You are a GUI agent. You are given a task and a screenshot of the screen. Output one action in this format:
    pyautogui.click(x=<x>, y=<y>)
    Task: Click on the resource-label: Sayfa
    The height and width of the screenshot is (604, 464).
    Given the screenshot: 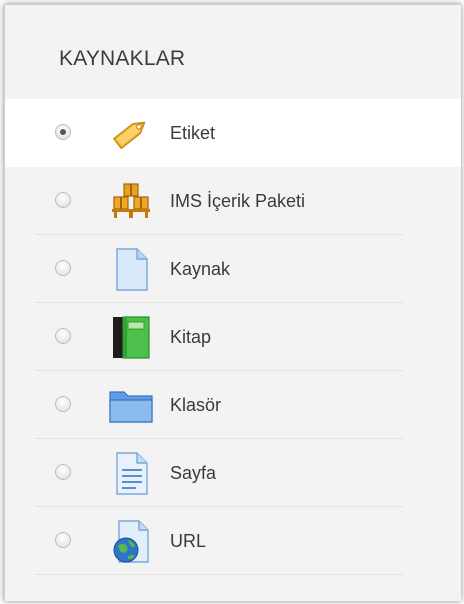 What is the action you would take?
    pyautogui.click(x=193, y=473)
    